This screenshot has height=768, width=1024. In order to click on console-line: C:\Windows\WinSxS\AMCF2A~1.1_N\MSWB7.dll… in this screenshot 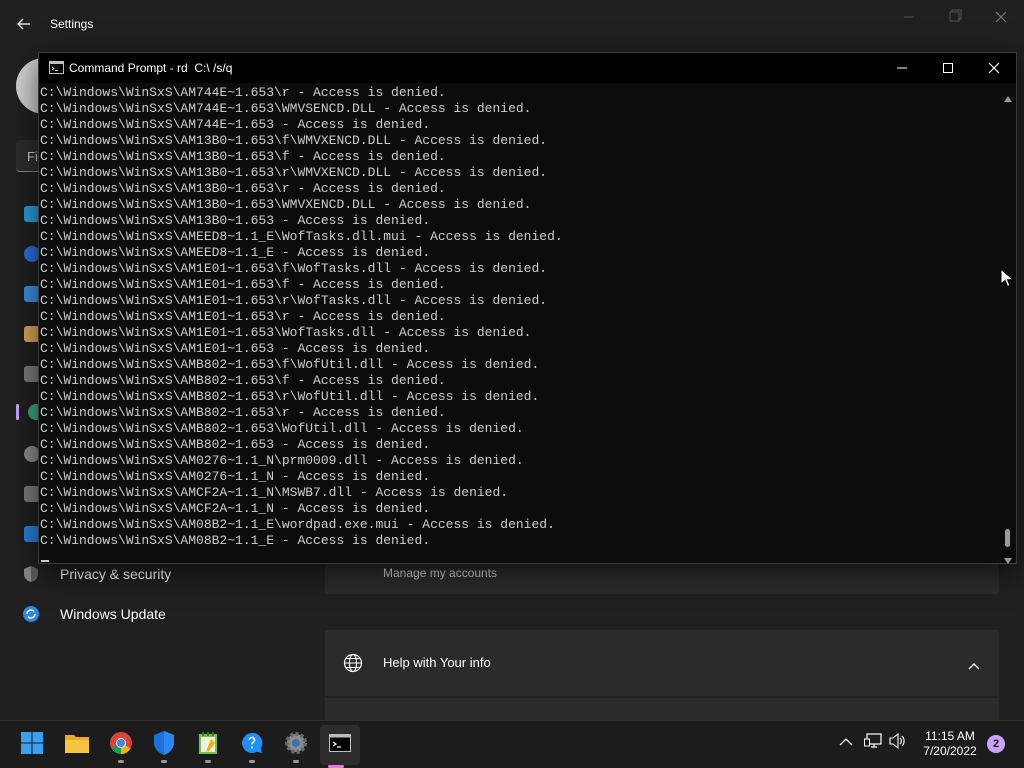, I will do `click(274, 492)`.